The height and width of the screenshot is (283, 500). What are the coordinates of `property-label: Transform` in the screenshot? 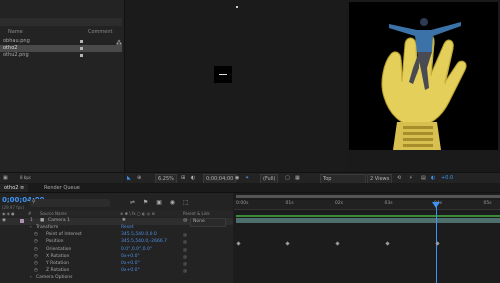 It's located at (47, 227).